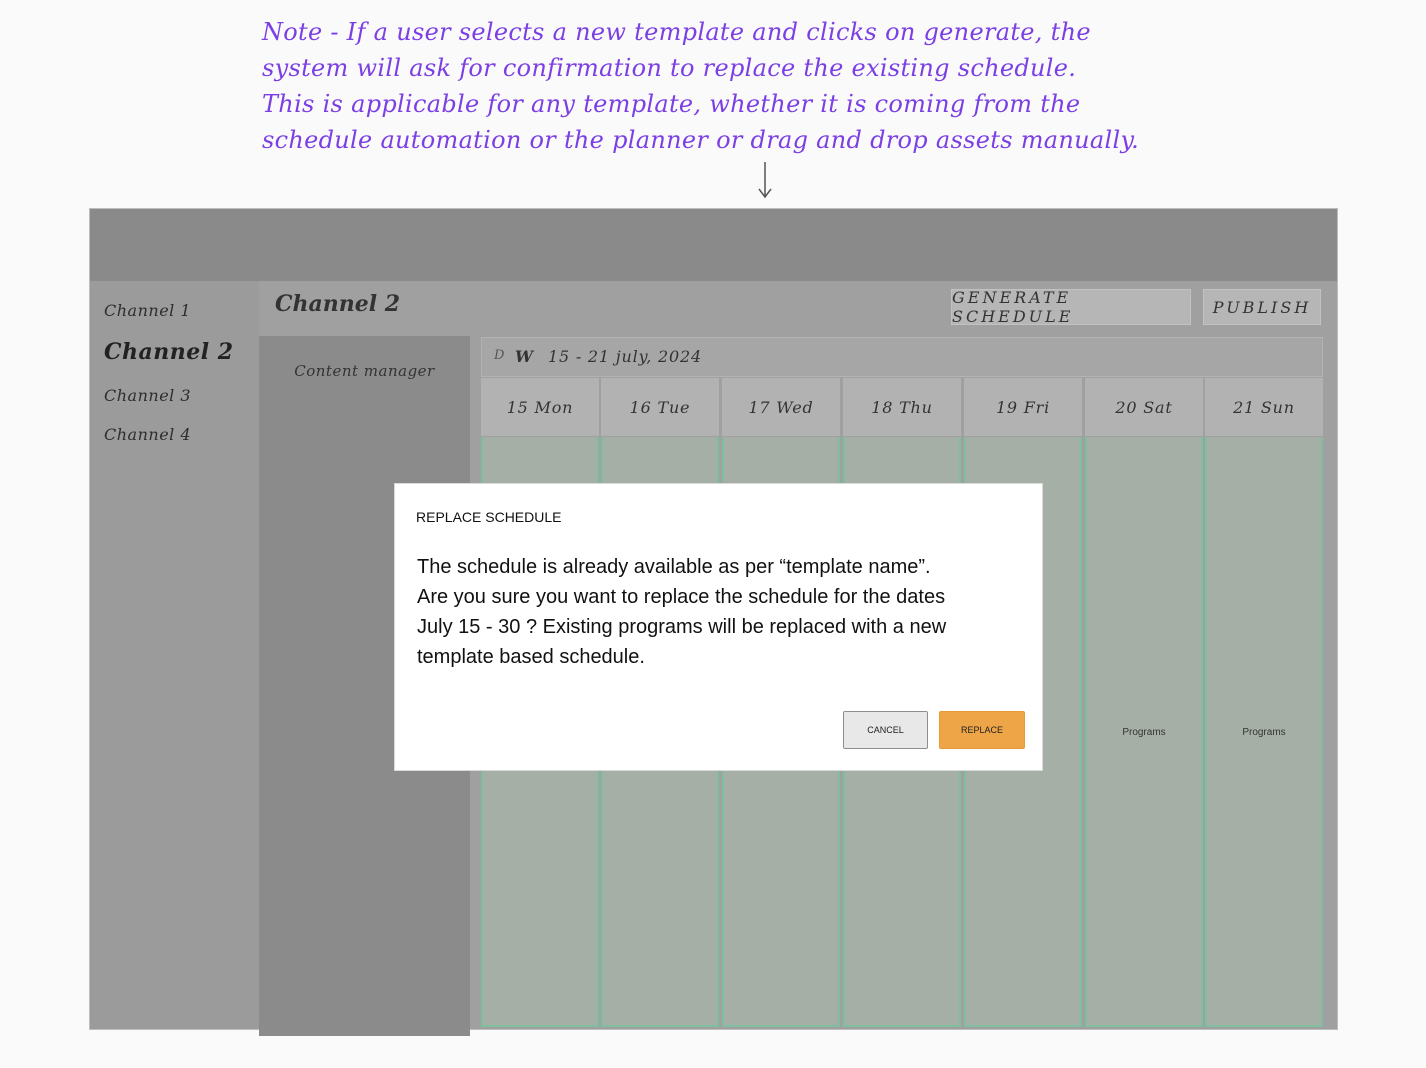 The image size is (1426, 1068). Describe the element at coordinates (531, 657) in the screenshot. I see `dialog-message-line: template based schedule.` at that location.